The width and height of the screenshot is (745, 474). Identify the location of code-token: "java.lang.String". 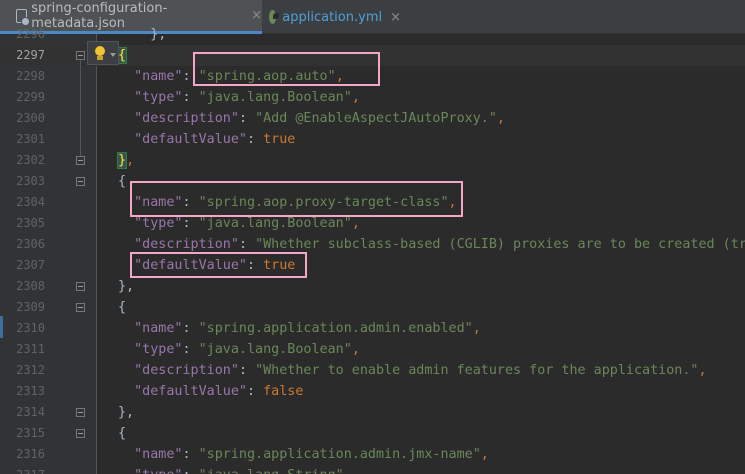
(271, 471).